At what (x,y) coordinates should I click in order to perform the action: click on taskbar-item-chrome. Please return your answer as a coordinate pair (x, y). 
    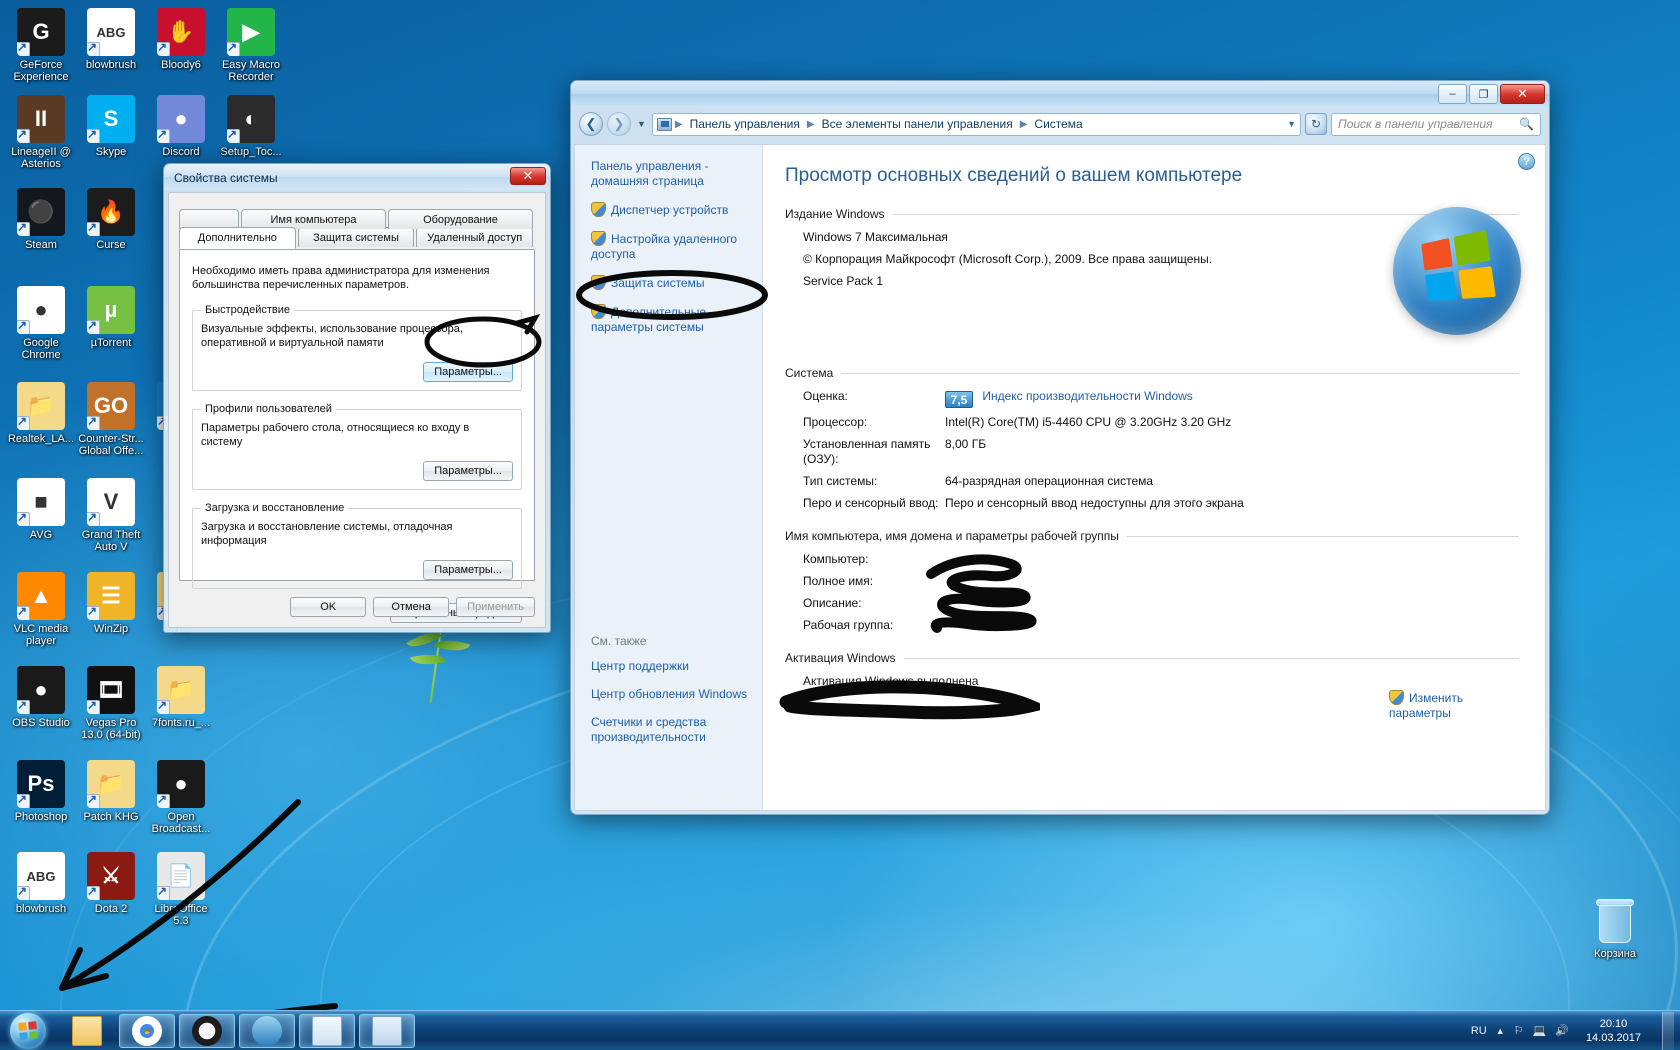
    Looking at the image, I should click on (147, 1030).